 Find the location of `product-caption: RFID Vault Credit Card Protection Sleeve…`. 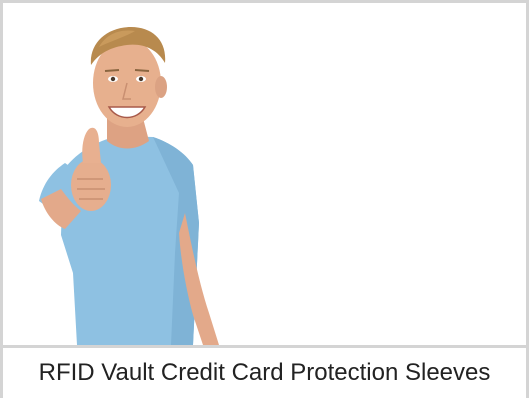

product-caption: RFID Vault Credit Card Protection Sleeve… is located at coordinates (264, 371).